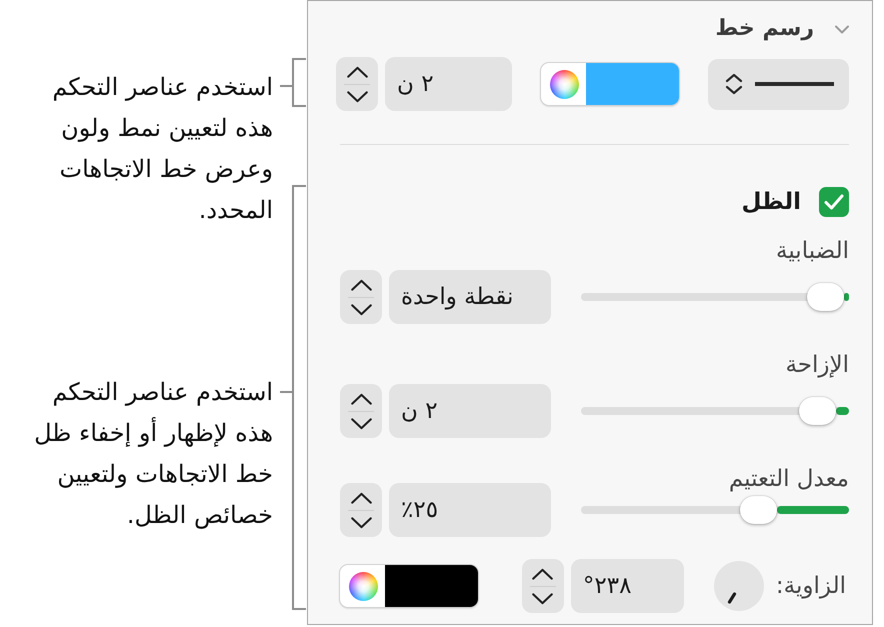 This screenshot has height=627, width=884. I want to click on checkbox-label: الظل, so click(771, 202).